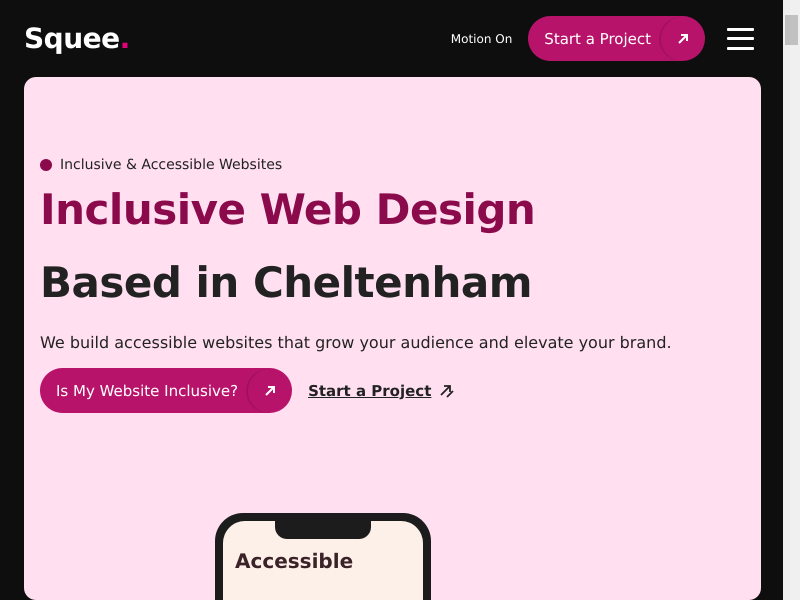  Describe the element at coordinates (294, 561) in the screenshot. I see `phone-screen-title: Accessible` at that location.